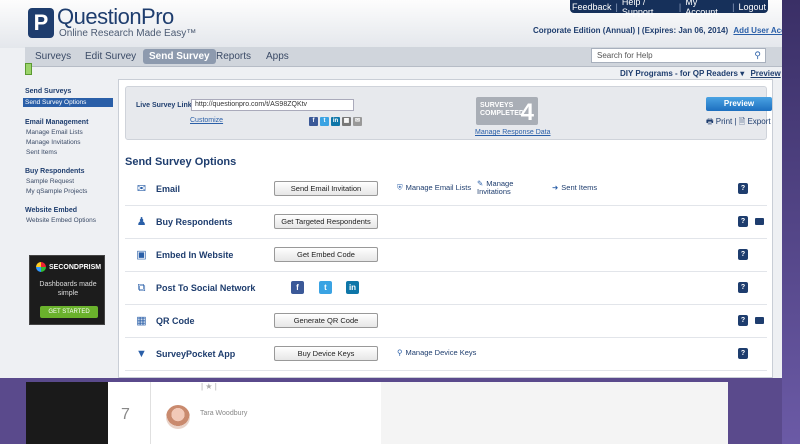 This screenshot has width=800, height=444. Describe the element at coordinates (326, 188) in the screenshot. I see `send-email-invitation-button: Send Email Invitation` at that location.